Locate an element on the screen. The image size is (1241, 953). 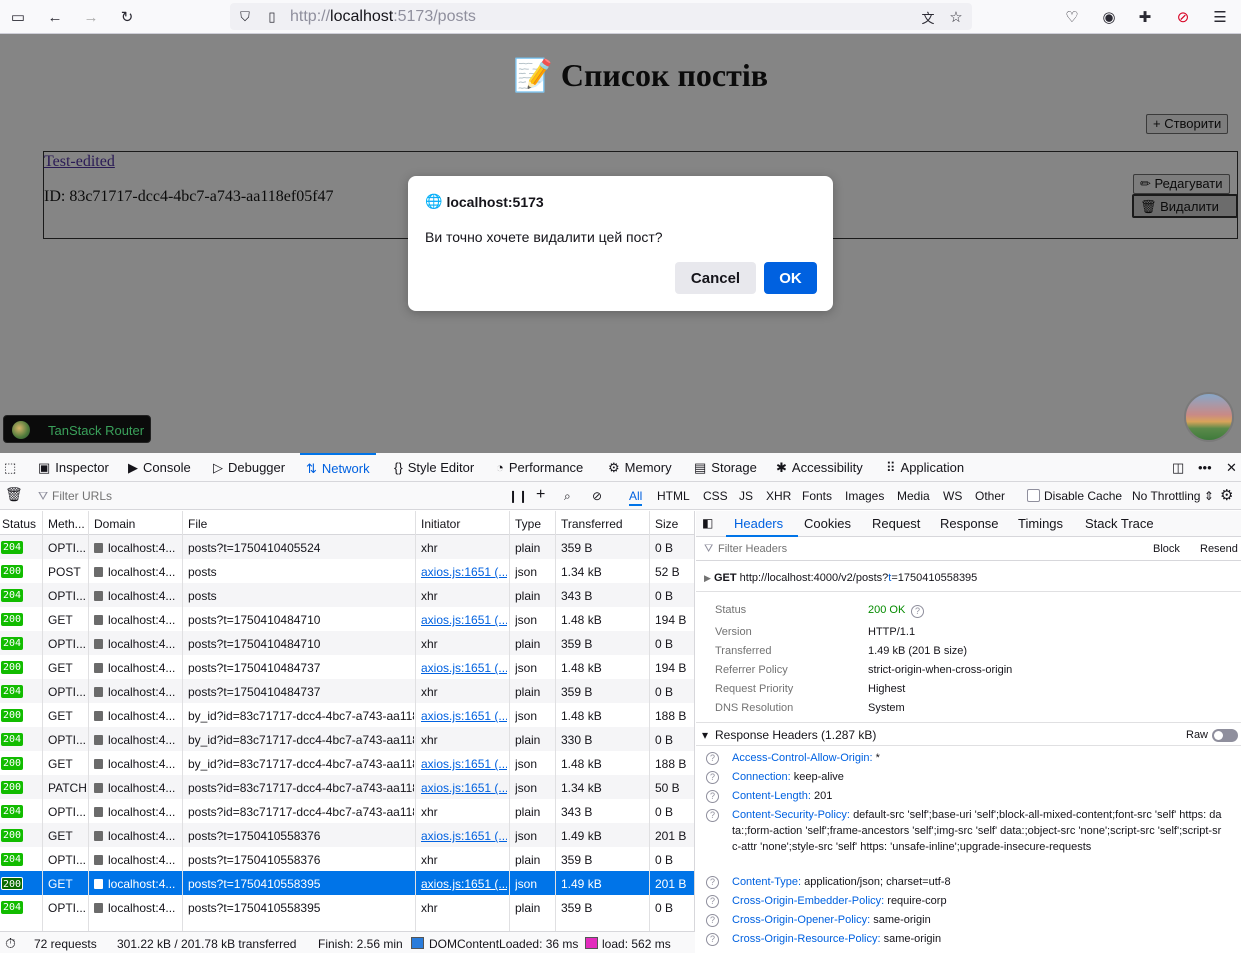
extensions-icon: ✚ is located at coordinates (1145, 17).